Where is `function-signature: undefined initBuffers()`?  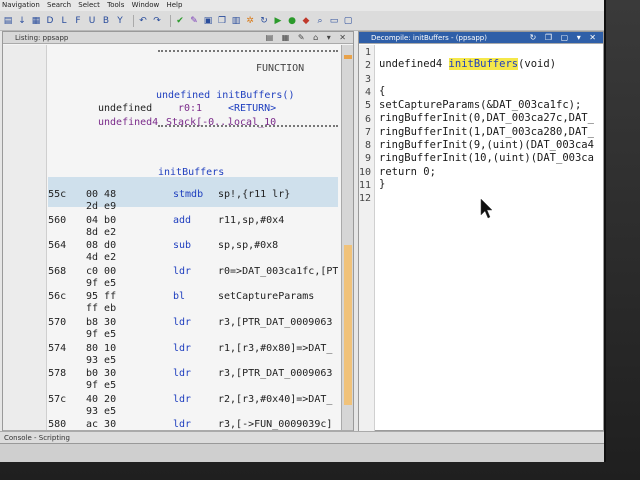 function-signature: undefined initBuffers() is located at coordinates (225, 95).